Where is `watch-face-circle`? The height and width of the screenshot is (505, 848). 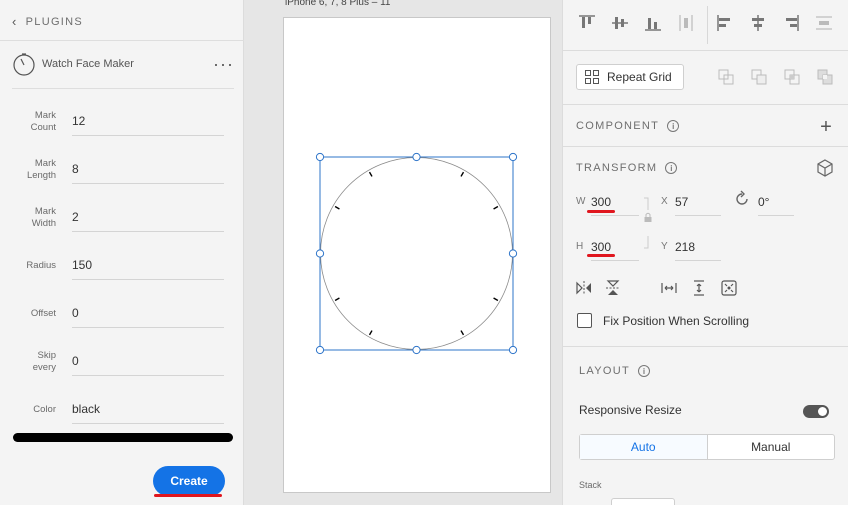 watch-face-circle is located at coordinates (416, 253).